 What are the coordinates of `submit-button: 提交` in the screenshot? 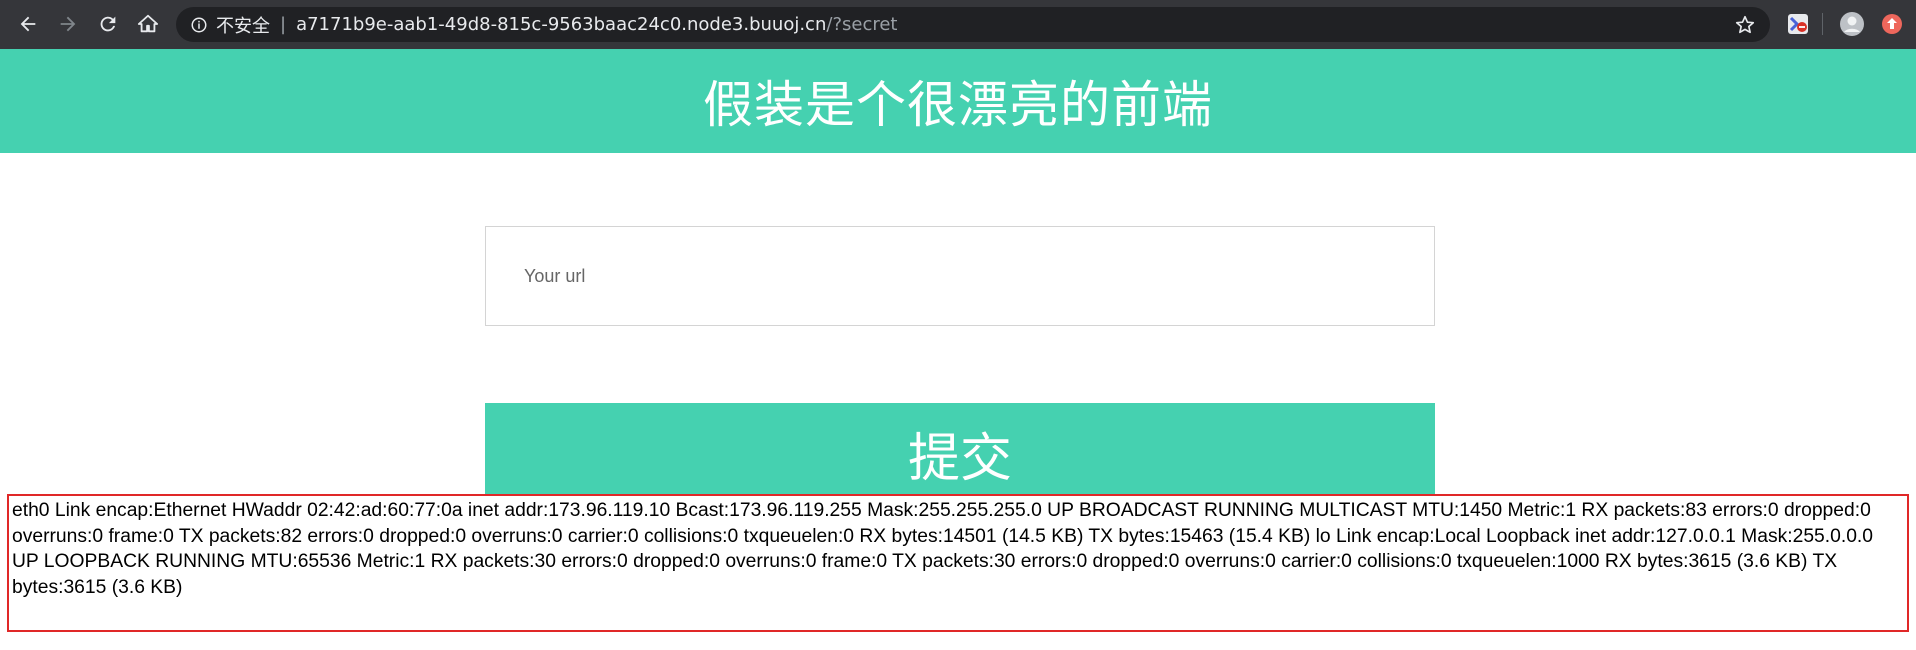 It's located at (960, 453).